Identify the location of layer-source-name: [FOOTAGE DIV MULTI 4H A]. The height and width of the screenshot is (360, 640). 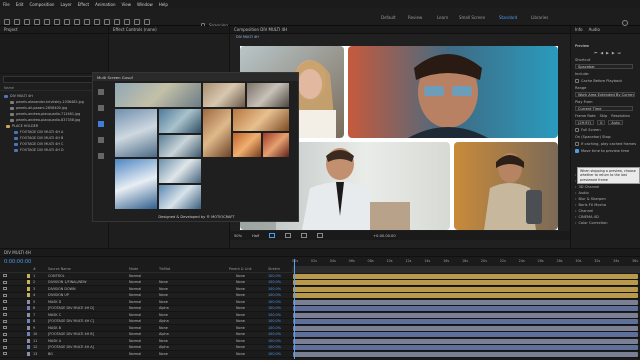
(71, 347).